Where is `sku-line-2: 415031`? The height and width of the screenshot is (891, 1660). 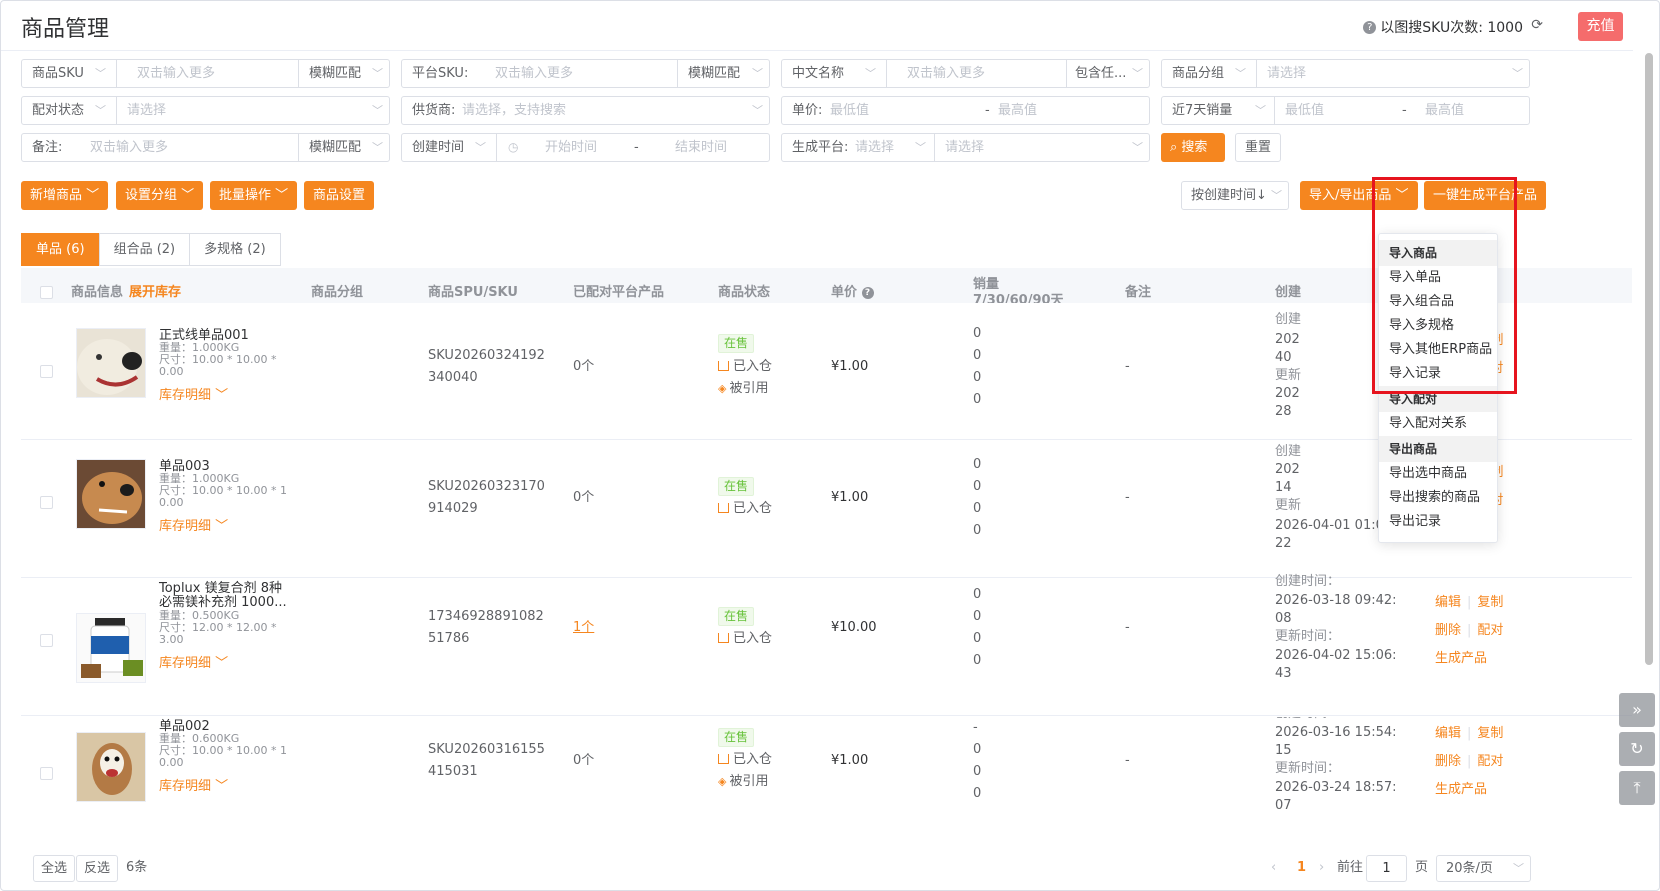
sku-line-2: 415031 is located at coordinates (453, 771).